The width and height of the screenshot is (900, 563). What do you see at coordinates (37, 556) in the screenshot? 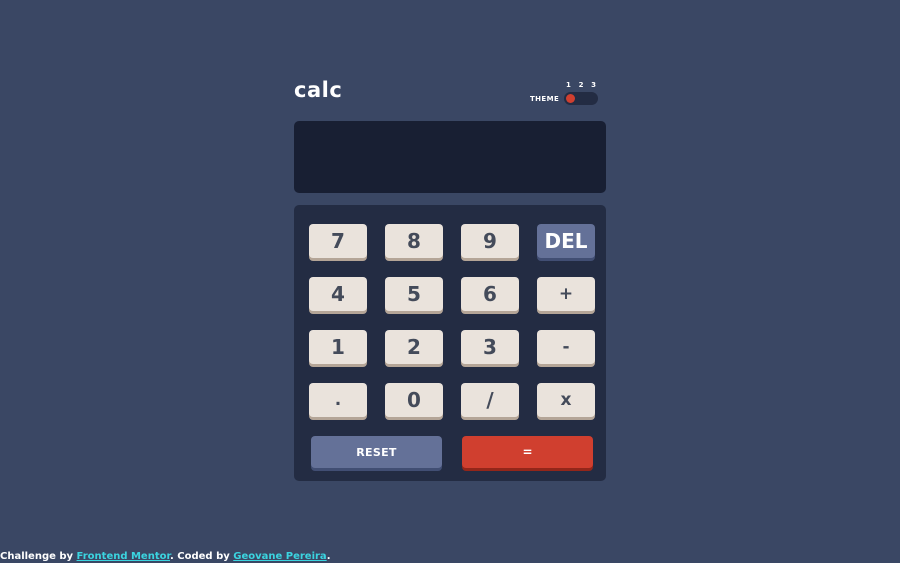
I see `attribution-prefix: Challenge by` at bounding box center [37, 556].